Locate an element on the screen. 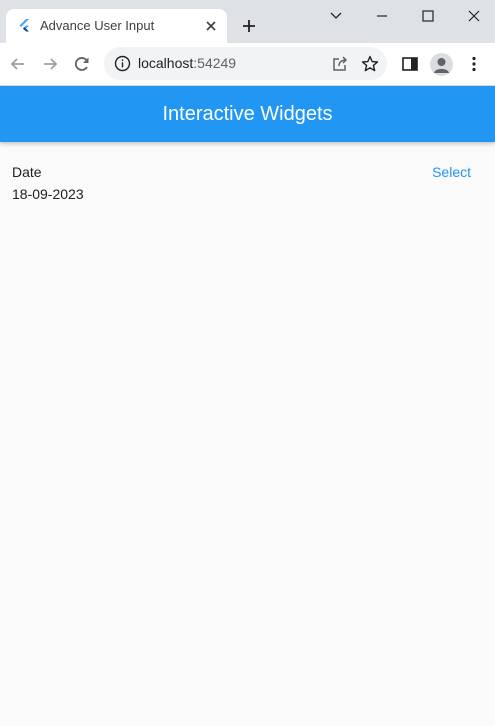 This screenshot has height=726, width=495. browser-tab: Advance User Input is located at coordinates (116, 26).